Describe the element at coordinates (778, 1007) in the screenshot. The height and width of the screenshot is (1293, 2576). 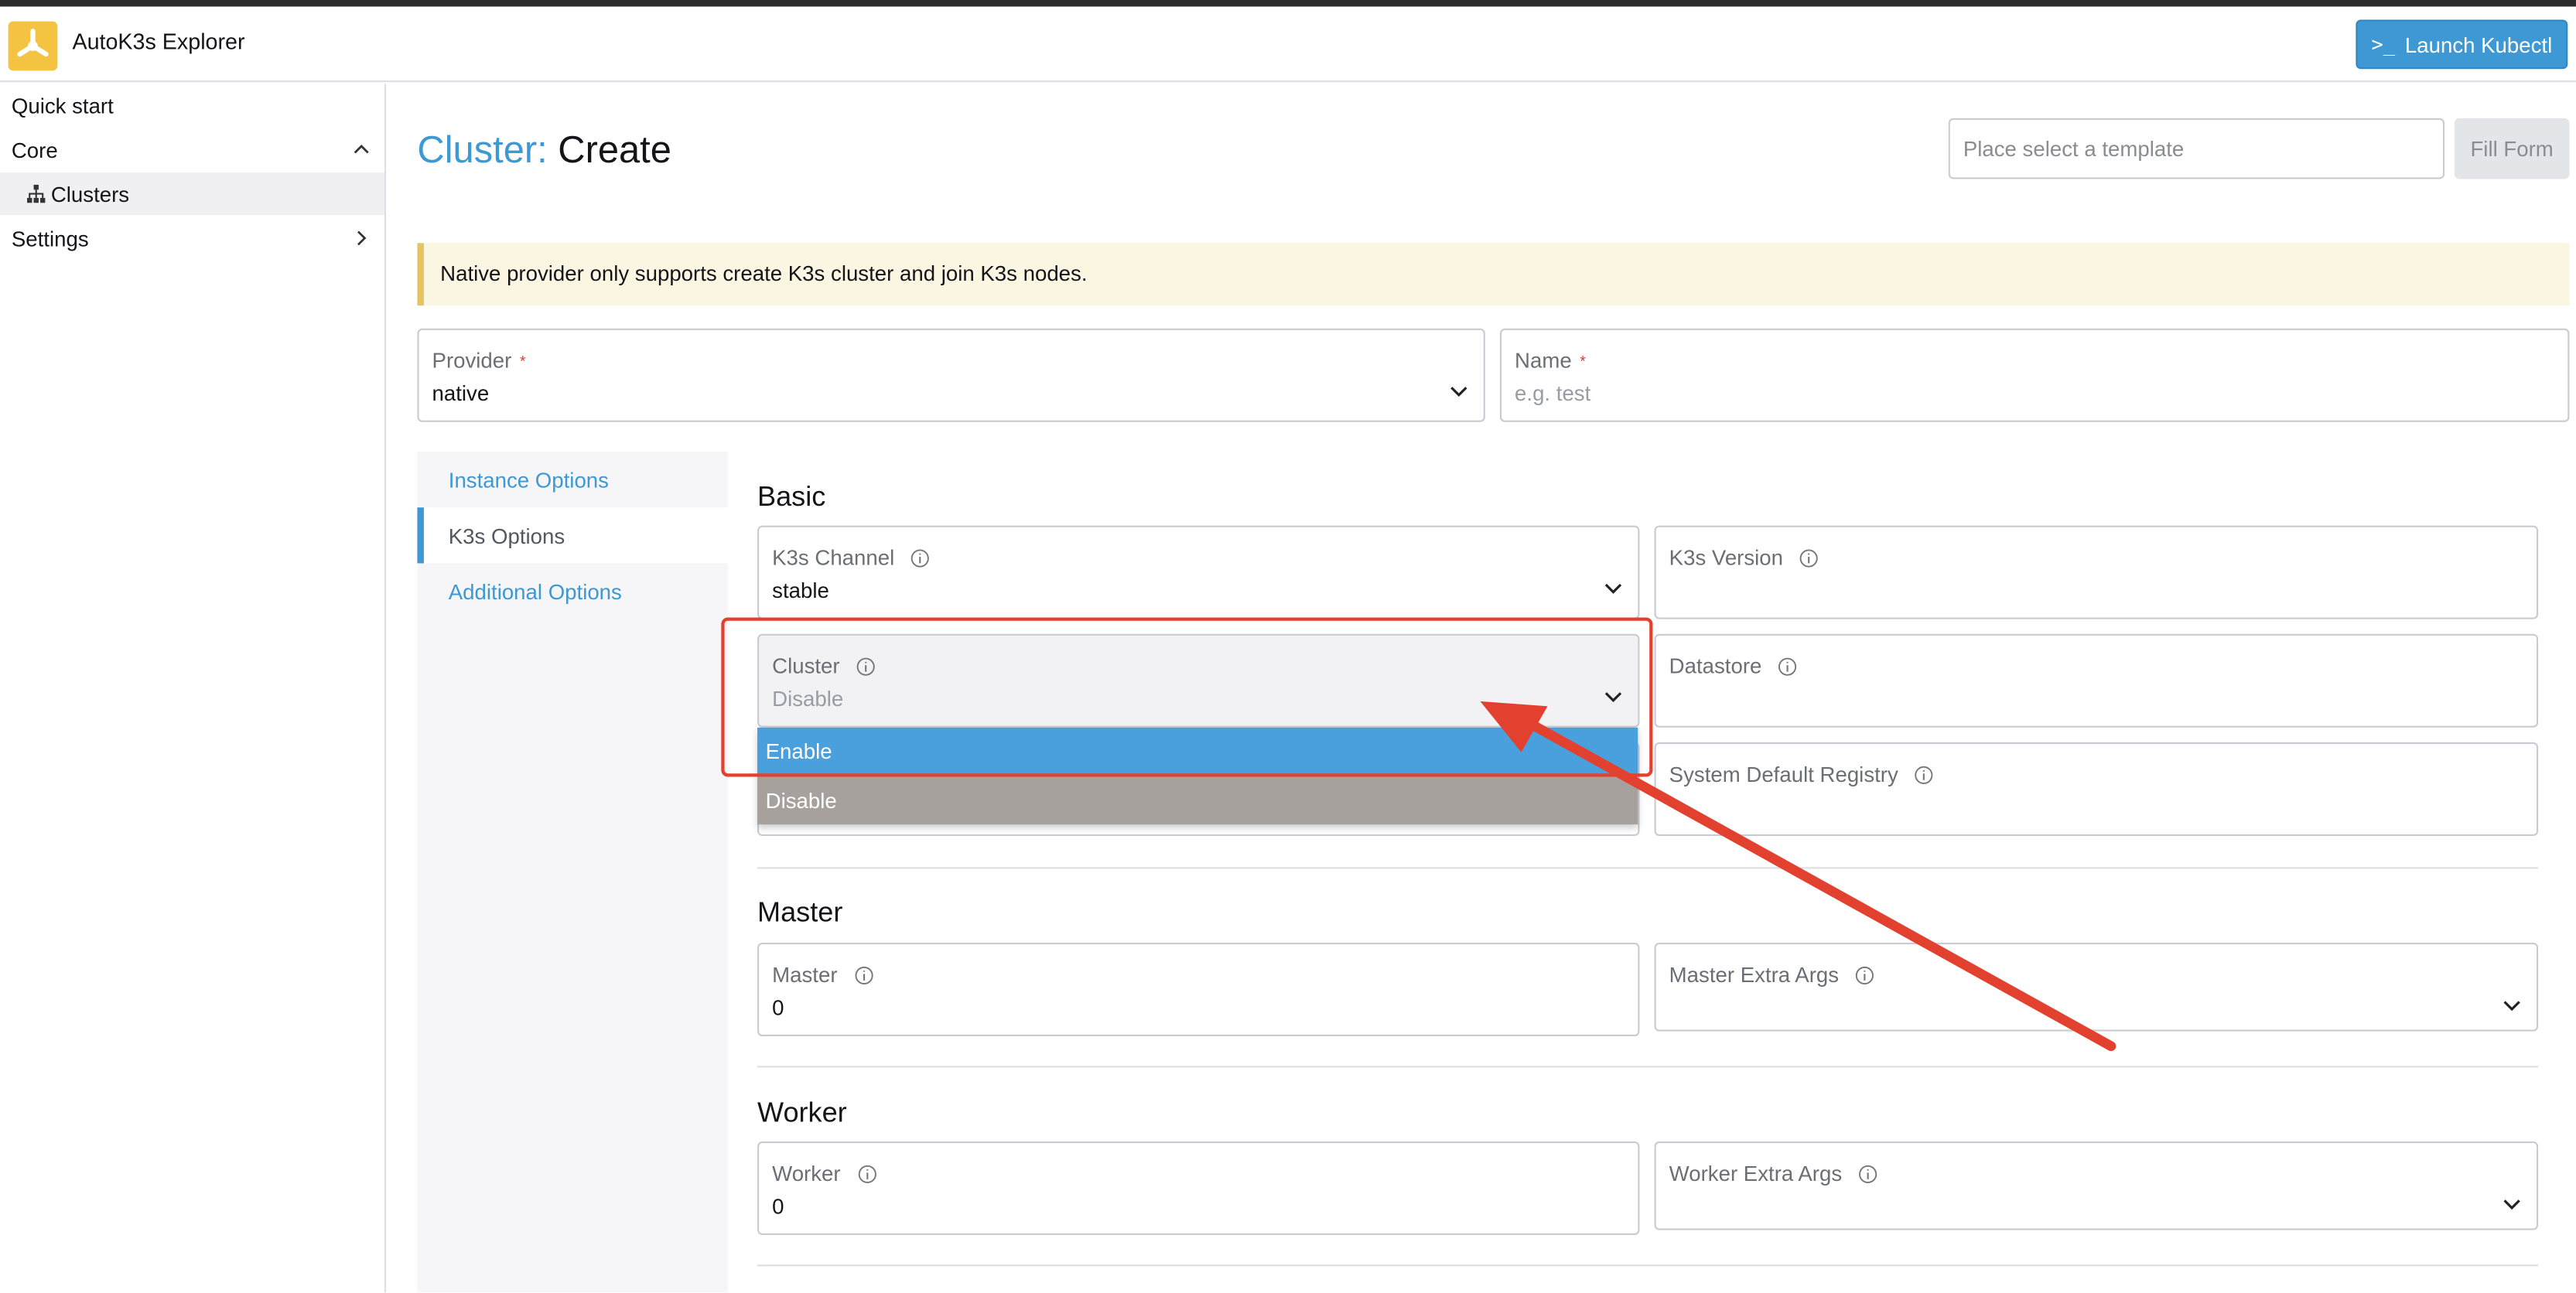
I see `master-value: 0` at that location.